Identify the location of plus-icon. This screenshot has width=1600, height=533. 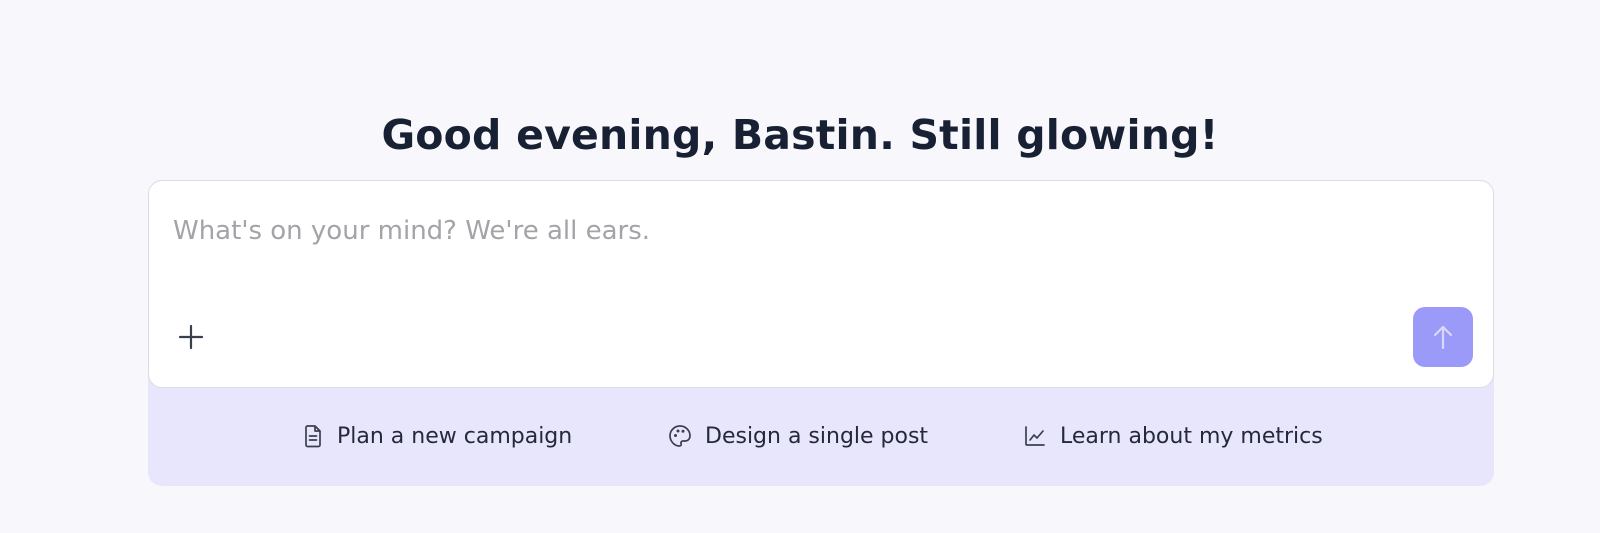
(191, 337).